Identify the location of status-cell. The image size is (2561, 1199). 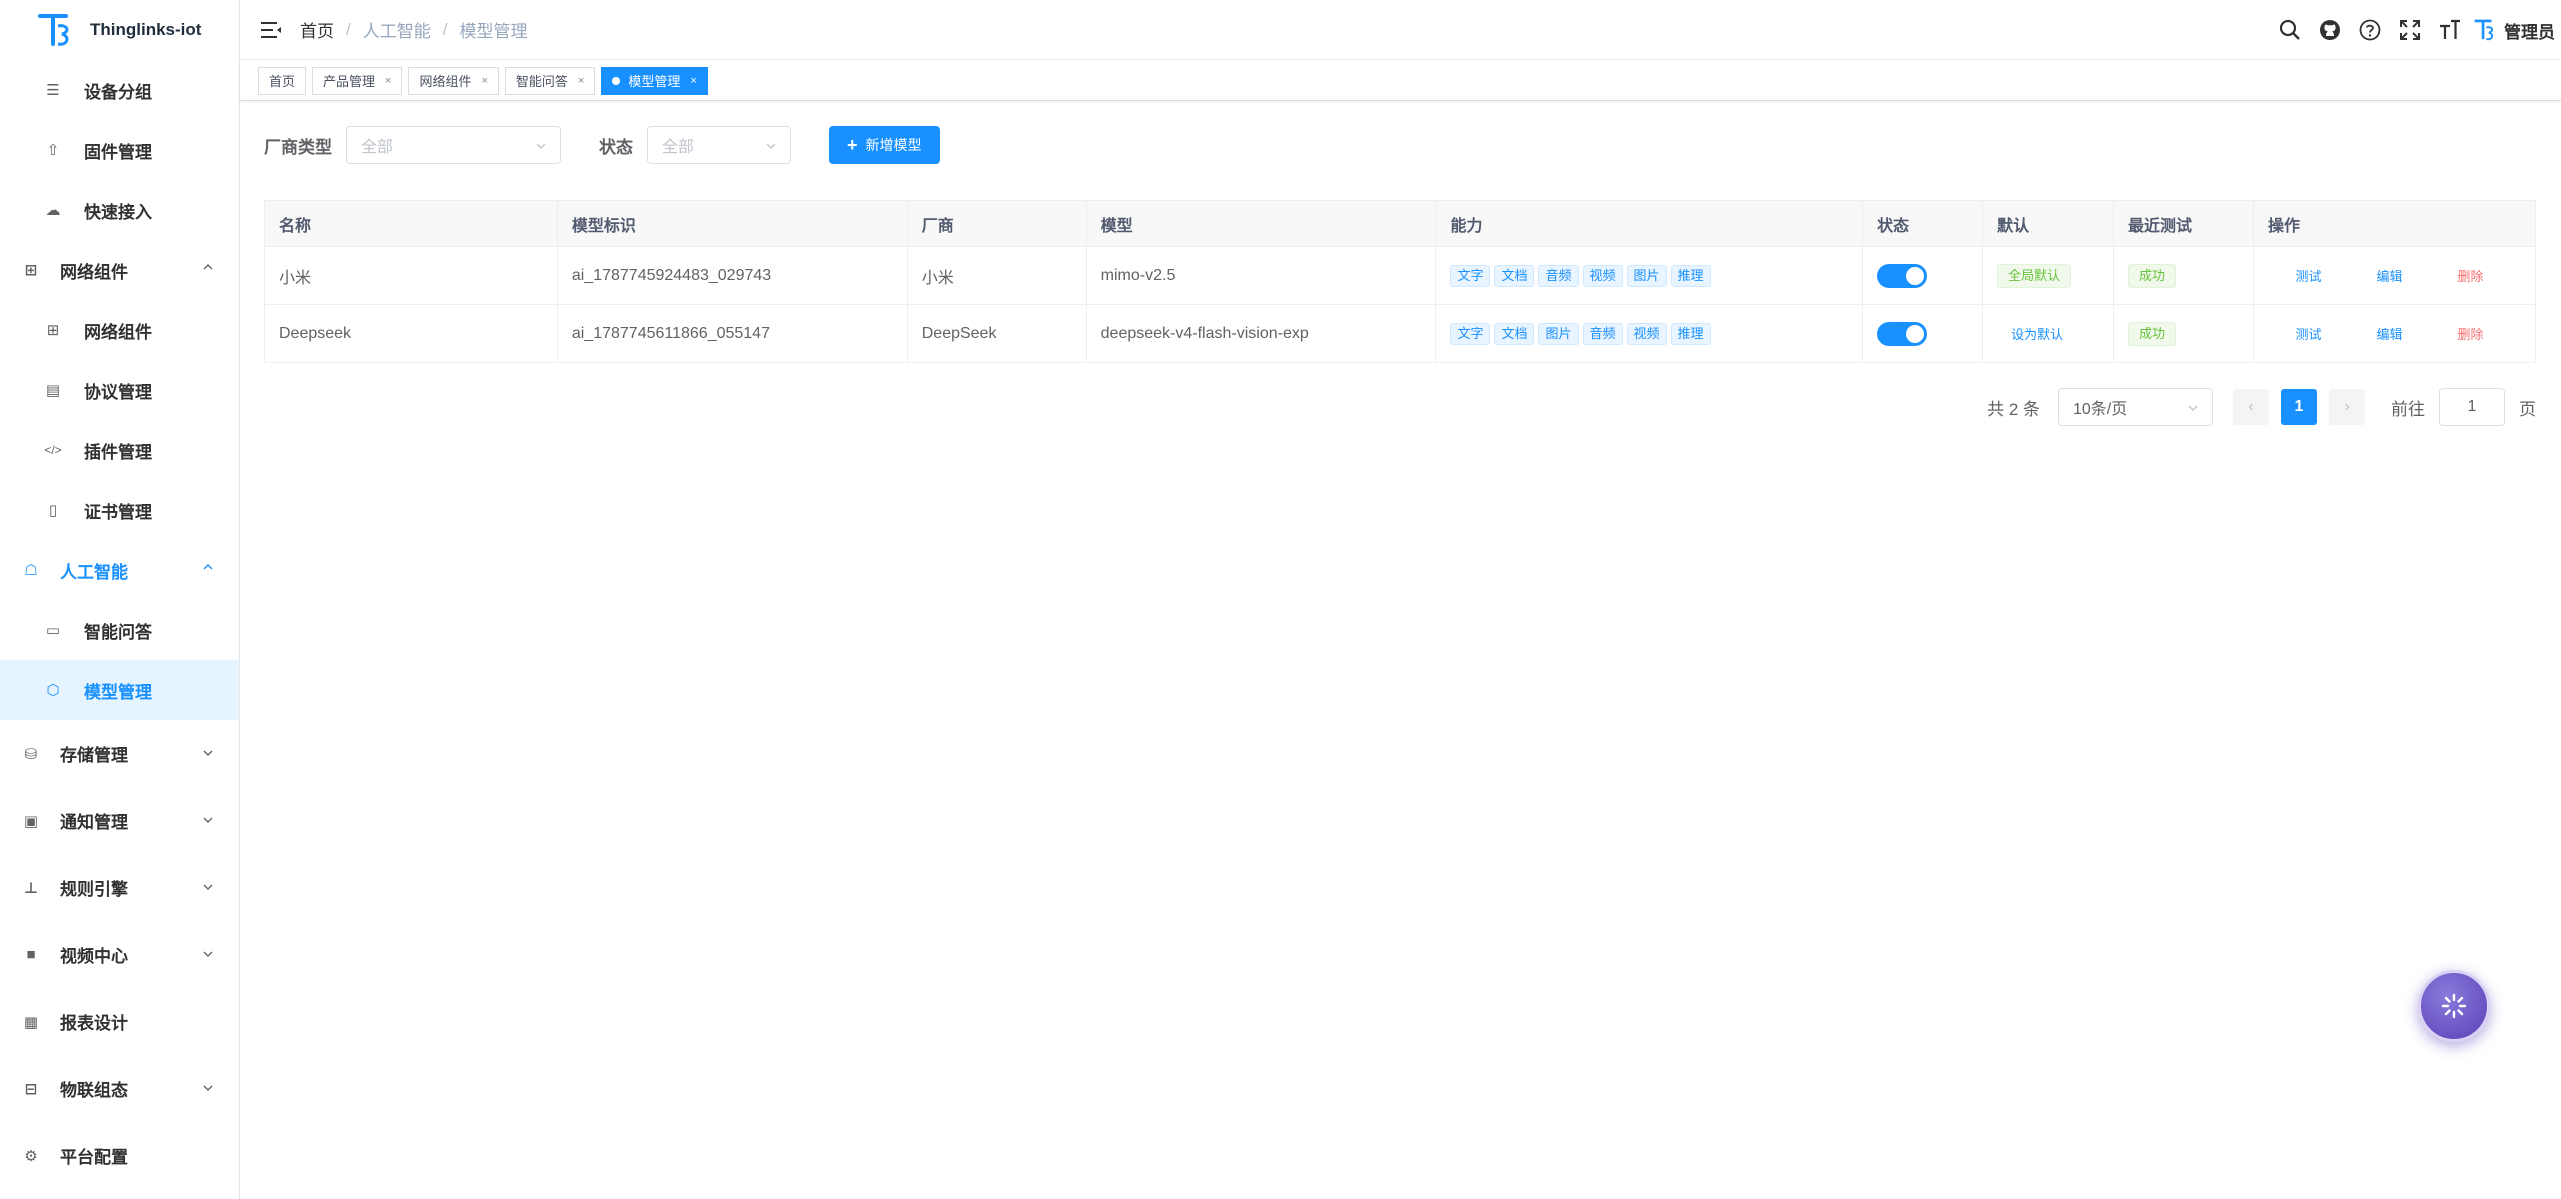
(1923, 333).